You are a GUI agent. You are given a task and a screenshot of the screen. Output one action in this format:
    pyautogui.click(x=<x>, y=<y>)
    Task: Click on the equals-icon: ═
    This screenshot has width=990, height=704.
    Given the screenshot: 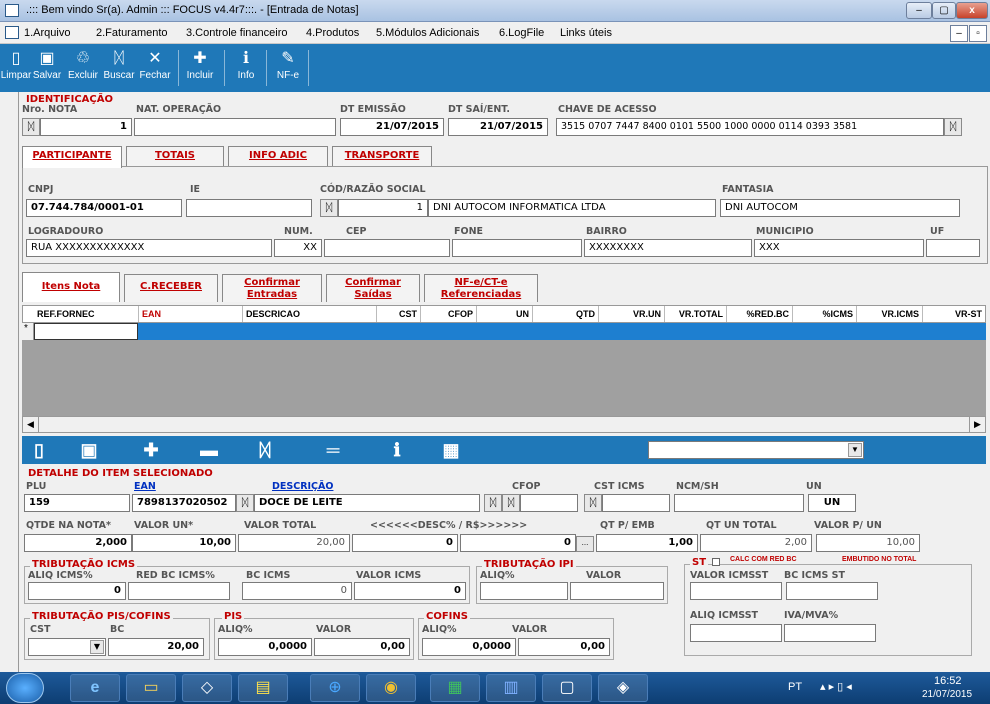 What is the action you would take?
    pyautogui.click(x=333, y=450)
    